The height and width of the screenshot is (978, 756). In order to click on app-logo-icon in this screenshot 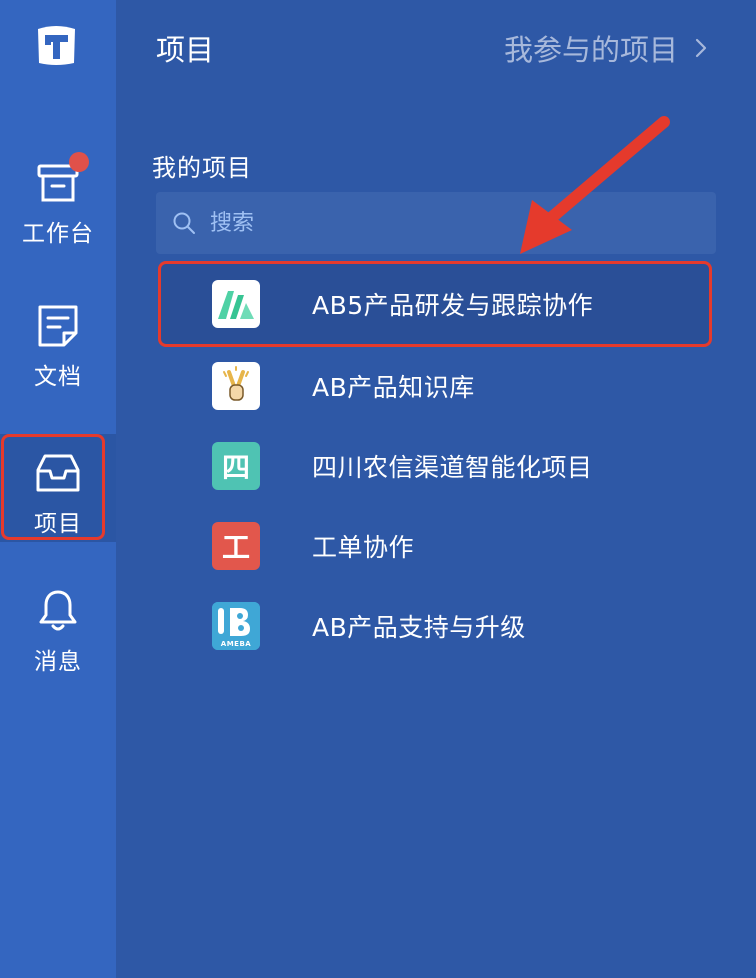, I will do `click(56, 45)`.